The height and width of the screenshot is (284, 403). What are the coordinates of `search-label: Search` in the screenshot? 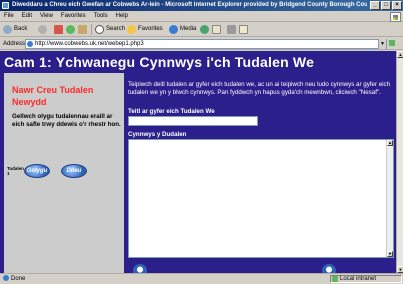 It's located at (116, 29).